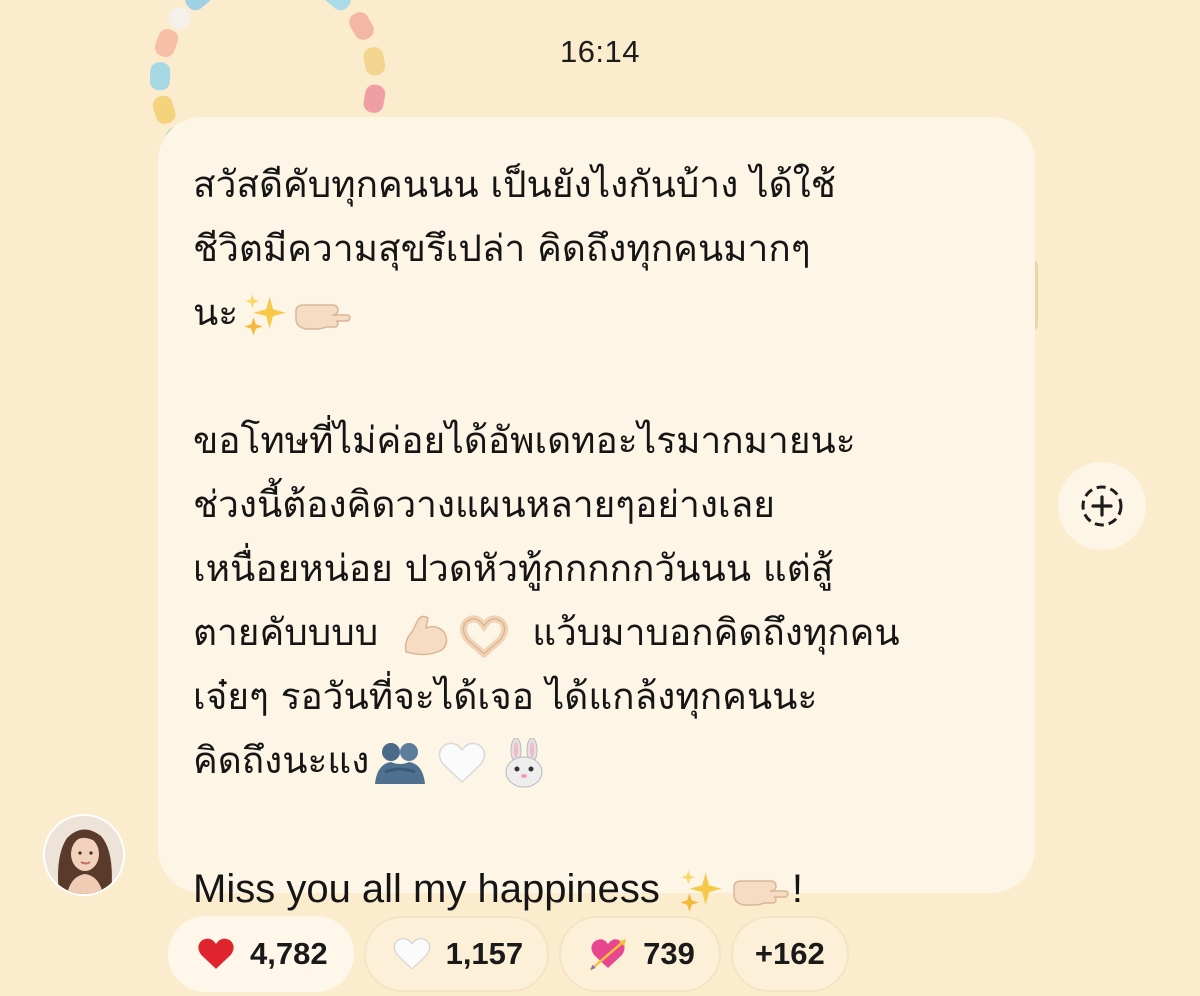  I want to click on message-line: ชีวิตมีความสุขรึเปล่า คิดถึงทุกคนมากๆ, so click(502, 248).